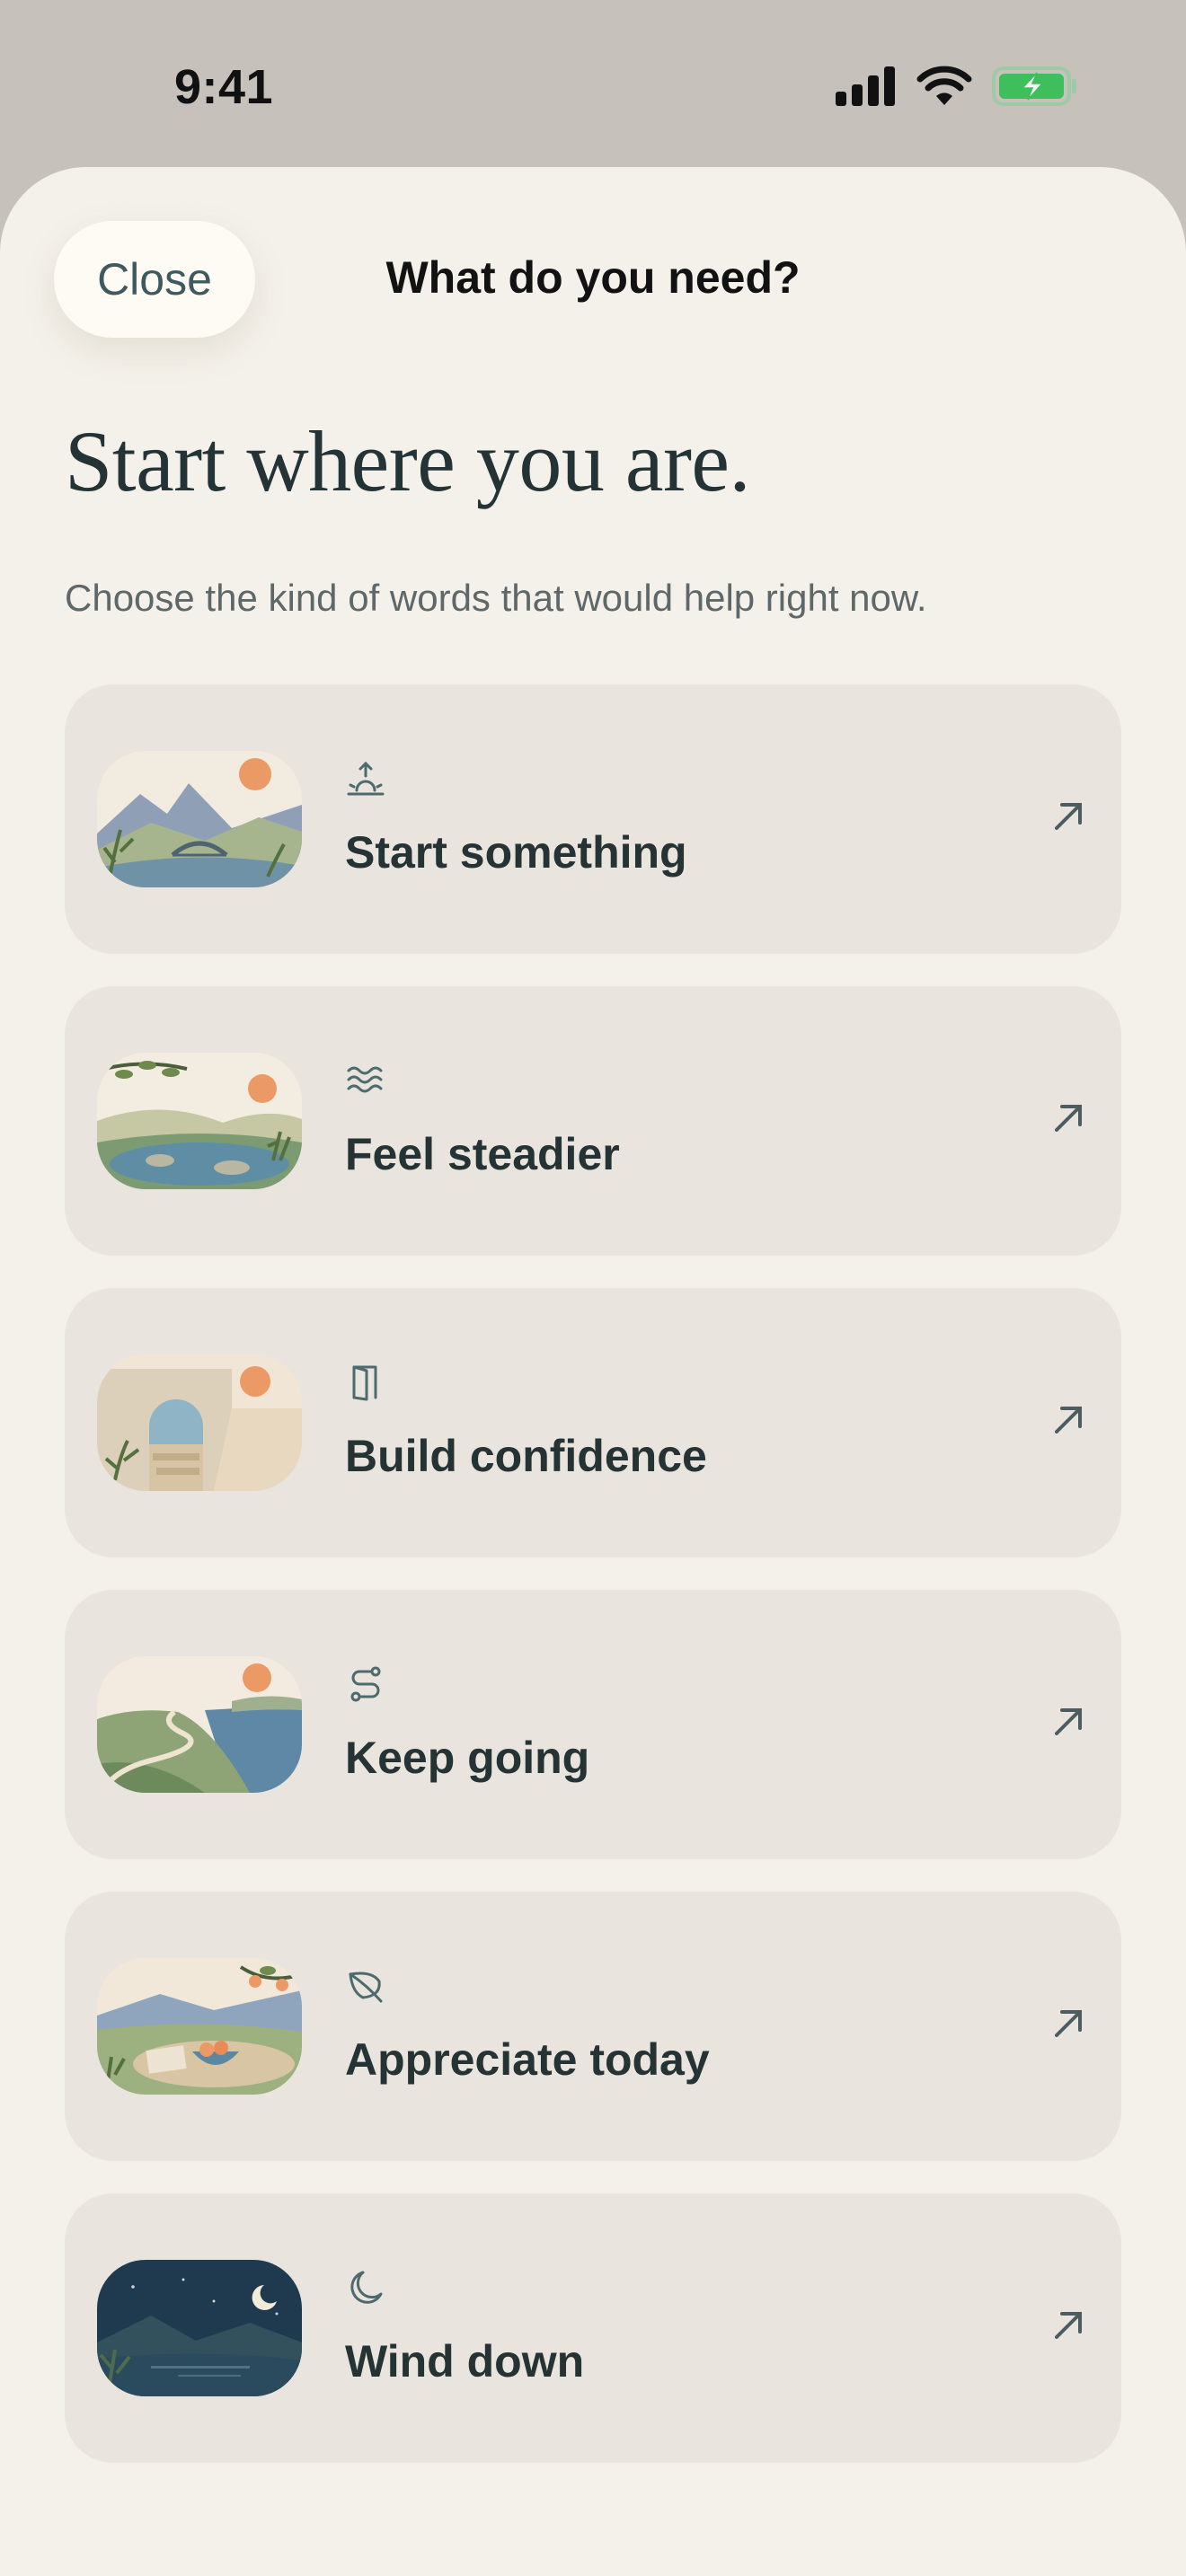  Describe the element at coordinates (527, 2059) in the screenshot. I see `option-label: Appreciate today` at that location.